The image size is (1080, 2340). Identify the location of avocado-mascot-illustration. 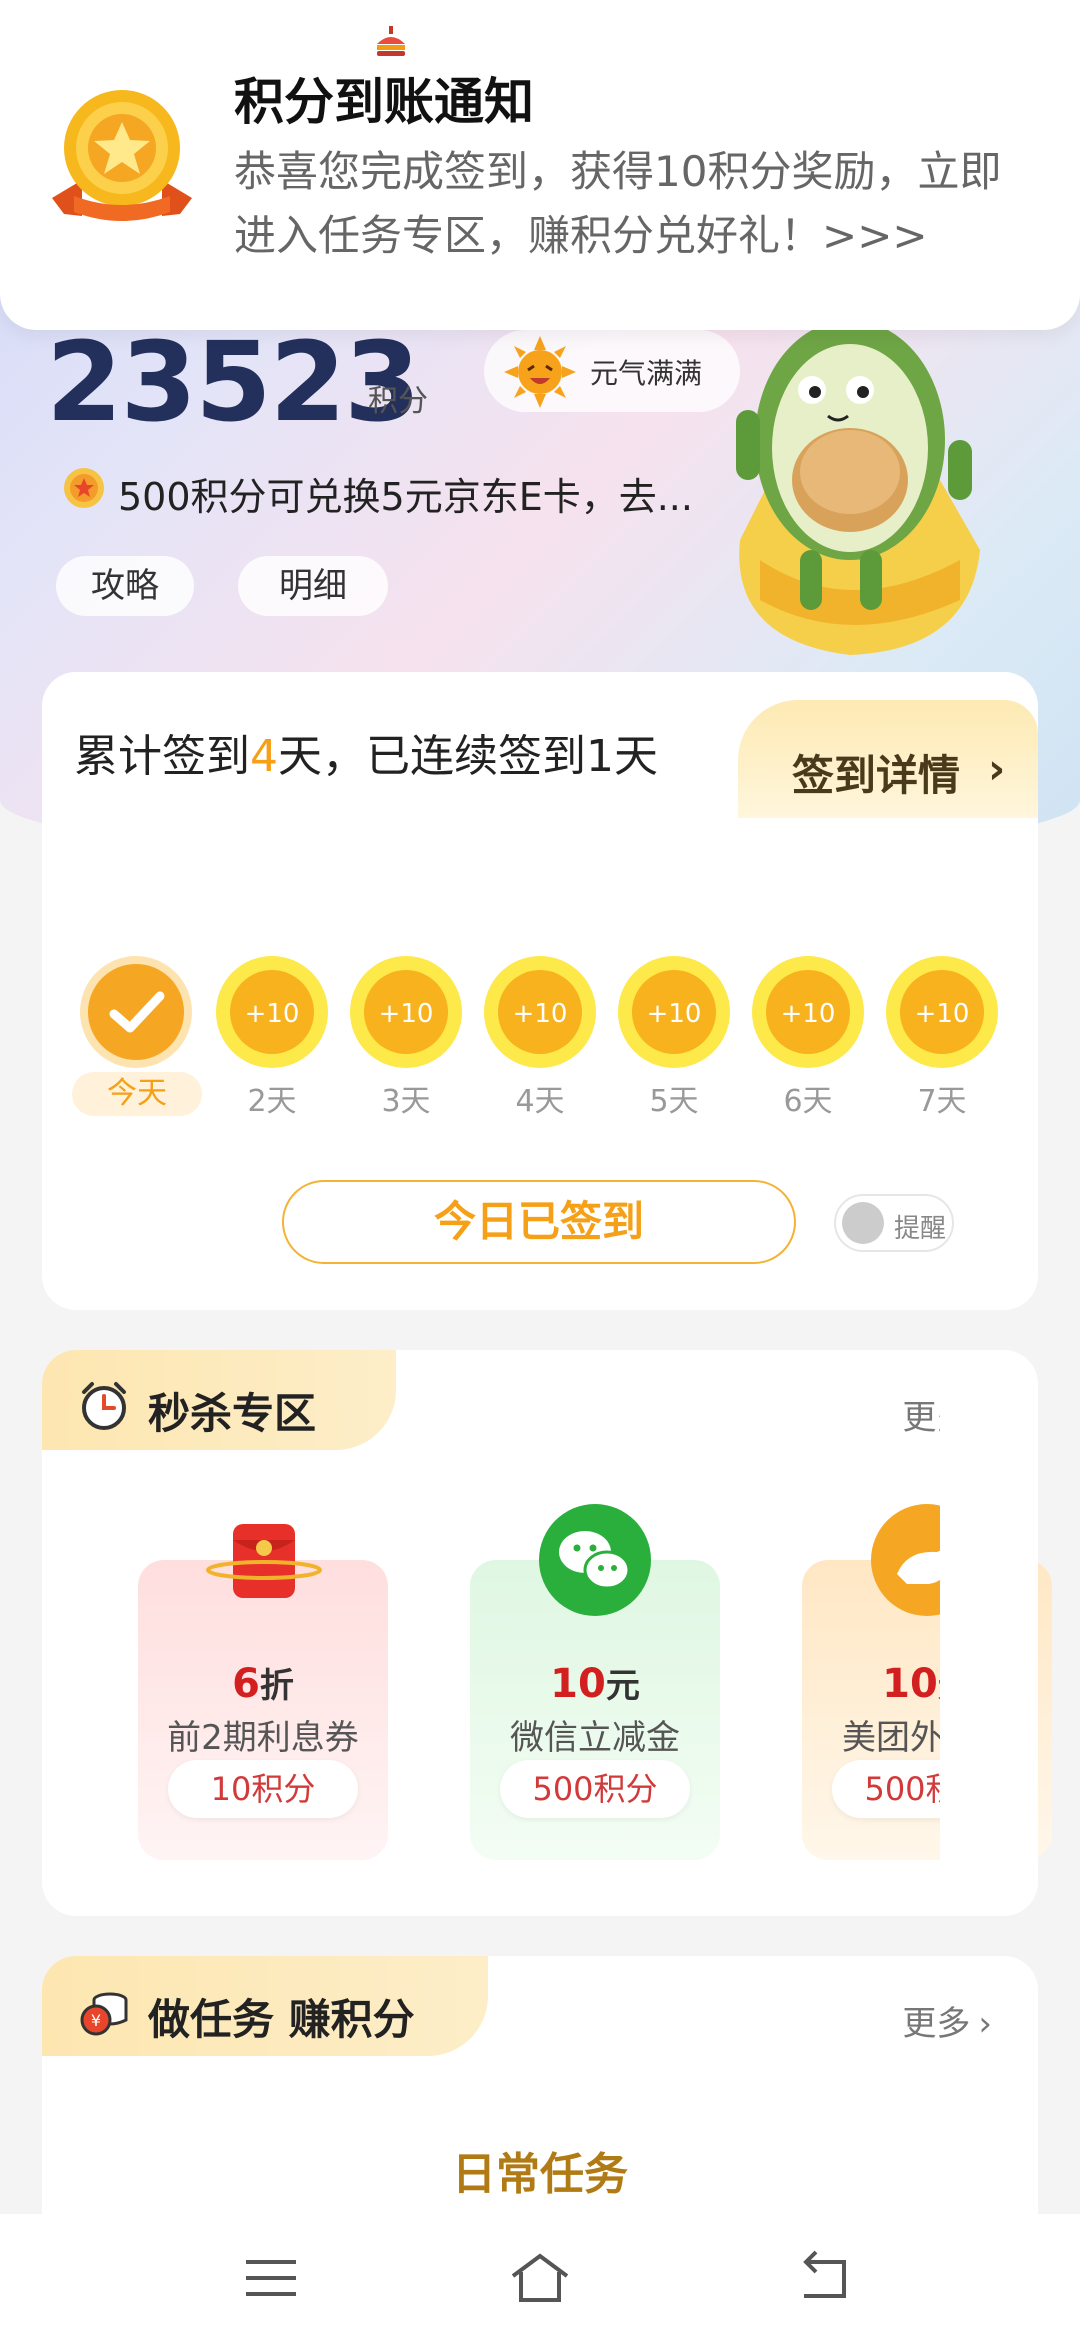
(858, 487).